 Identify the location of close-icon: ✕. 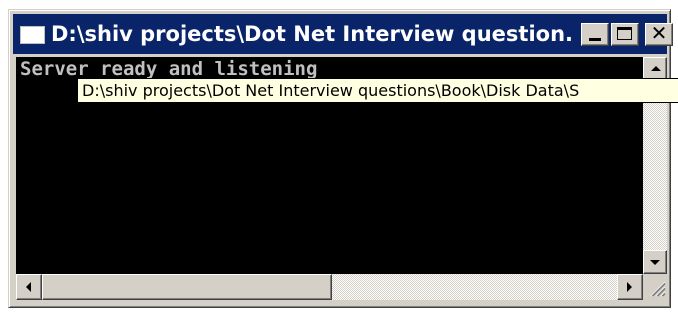
(659, 33).